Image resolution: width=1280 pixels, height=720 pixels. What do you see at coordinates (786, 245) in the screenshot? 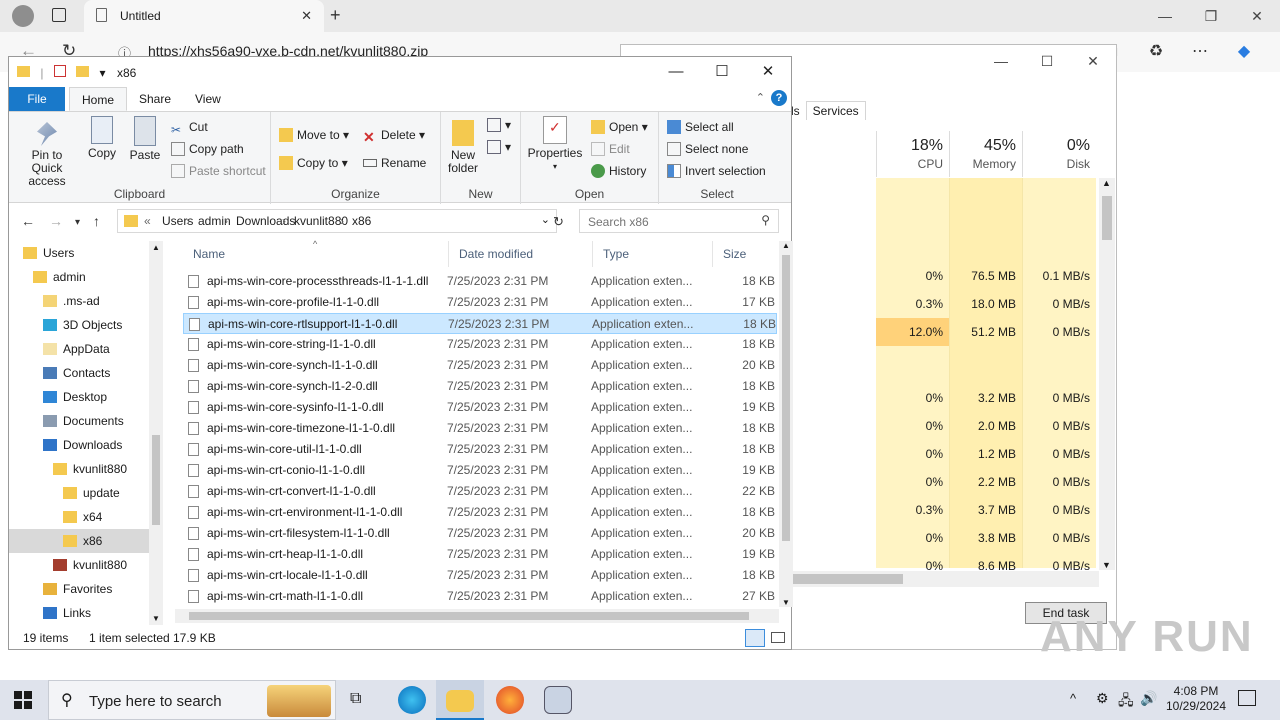
I see `scroll-up-icon: ▲` at bounding box center [786, 245].